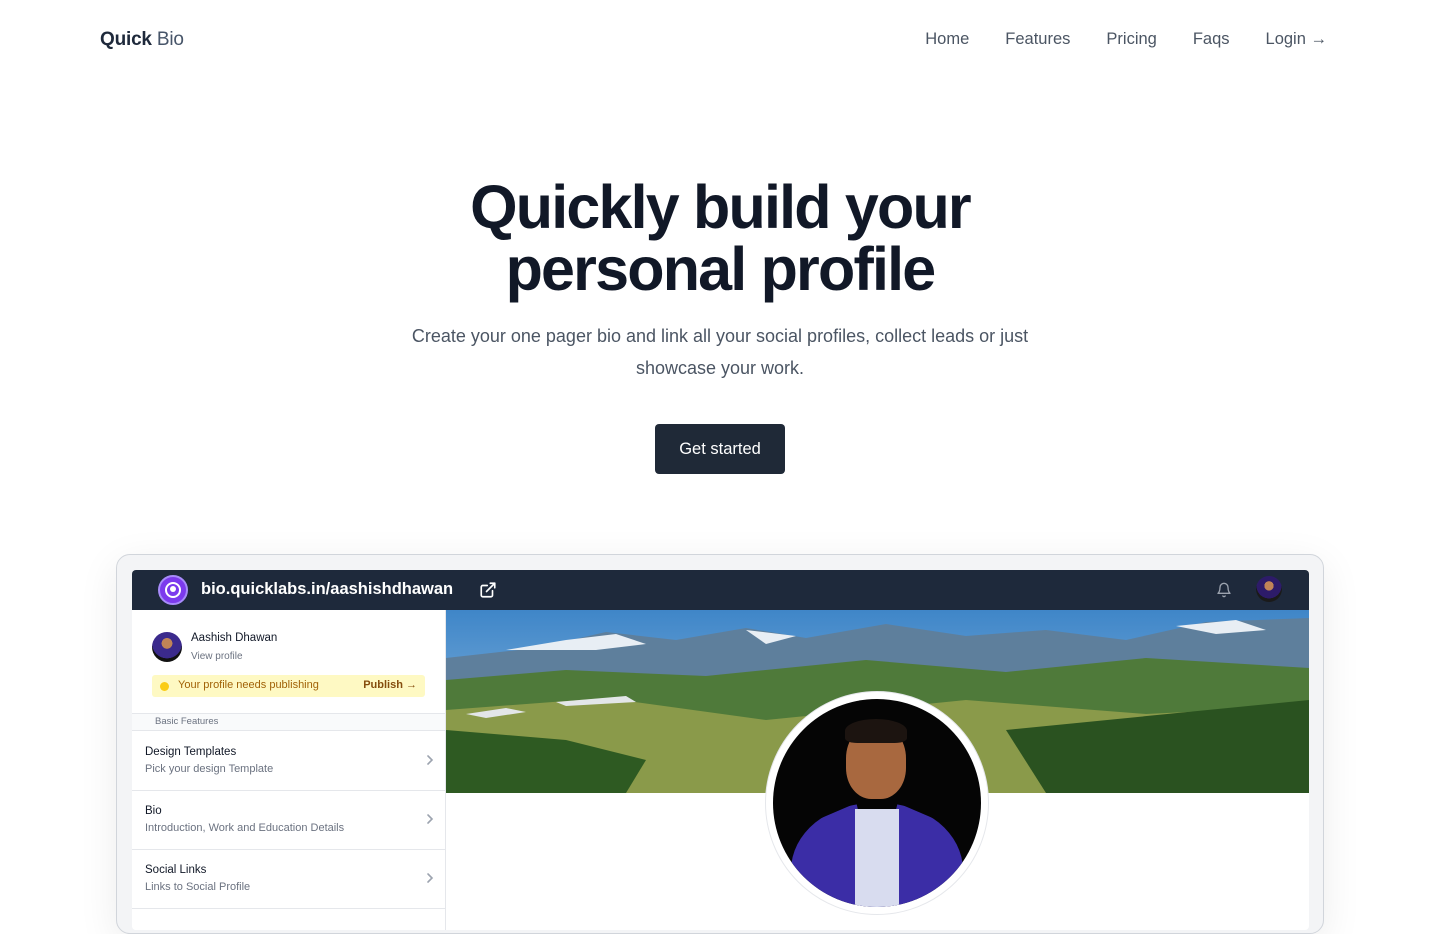 This screenshot has width=1440, height=934. What do you see at coordinates (234, 638) in the screenshot?
I see `user-name: Aashish Dhawan` at bounding box center [234, 638].